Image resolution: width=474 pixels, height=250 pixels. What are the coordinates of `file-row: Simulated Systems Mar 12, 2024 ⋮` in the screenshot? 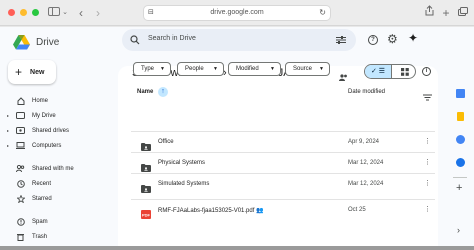 It's located at (283, 183).